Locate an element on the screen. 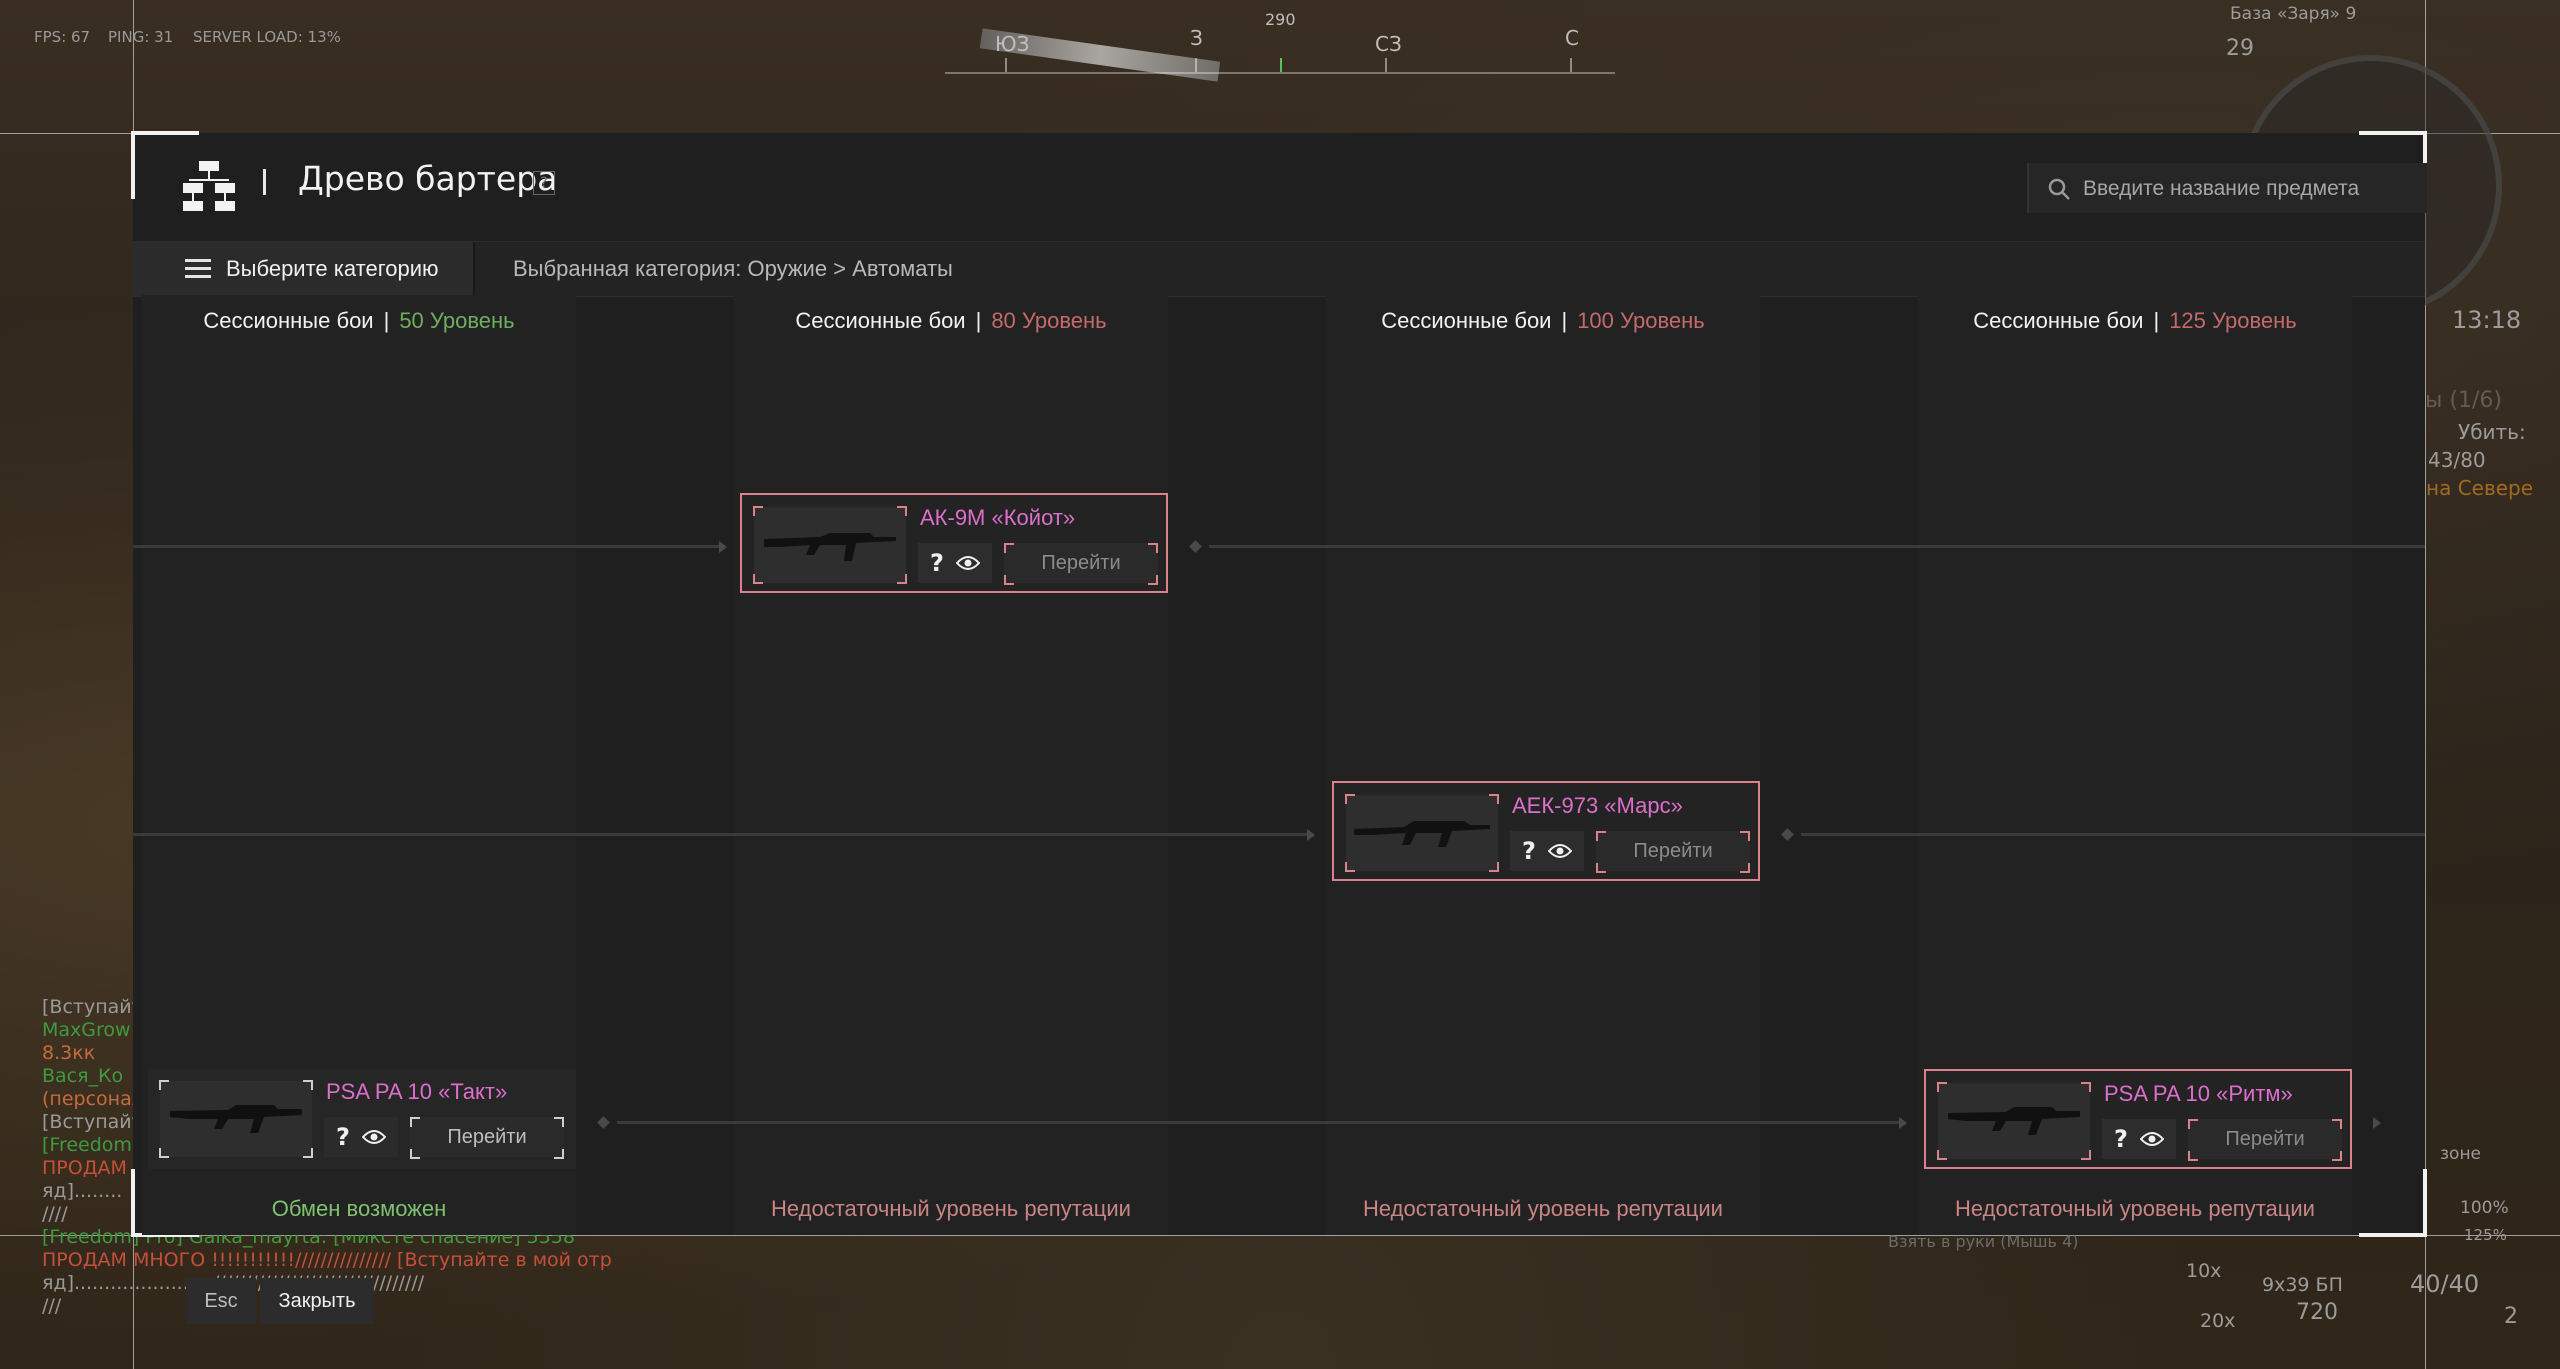 This screenshot has width=2560, height=1369. quest-count: 43/80 is located at coordinates (2457, 460).